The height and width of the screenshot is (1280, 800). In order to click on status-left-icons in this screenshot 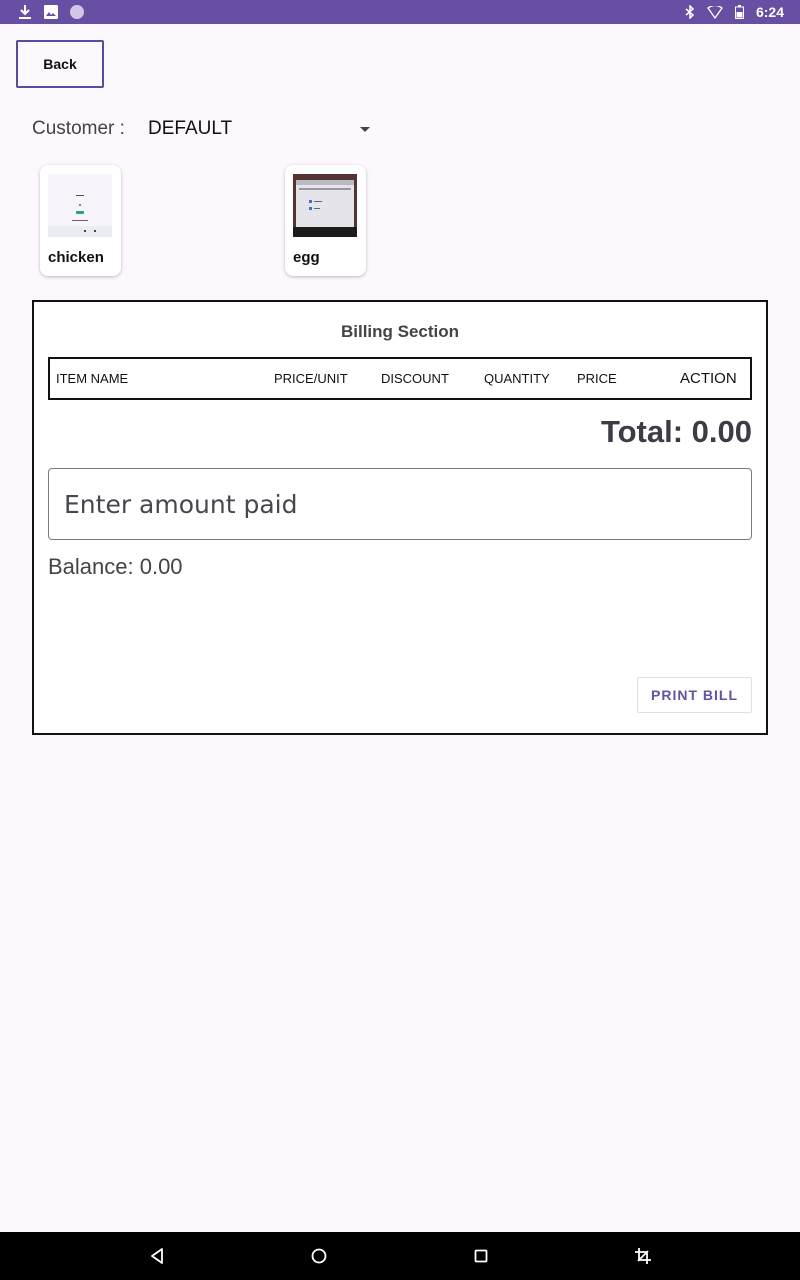, I will do `click(51, 12)`.